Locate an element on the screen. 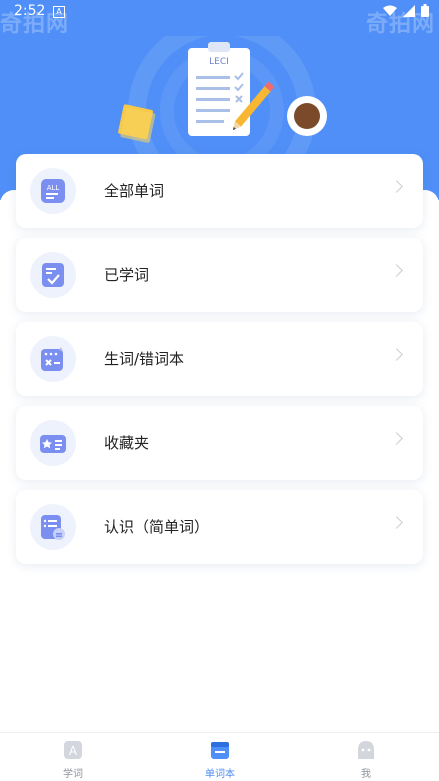  watermark-right: 奇拍网 is located at coordinates (400, 24).